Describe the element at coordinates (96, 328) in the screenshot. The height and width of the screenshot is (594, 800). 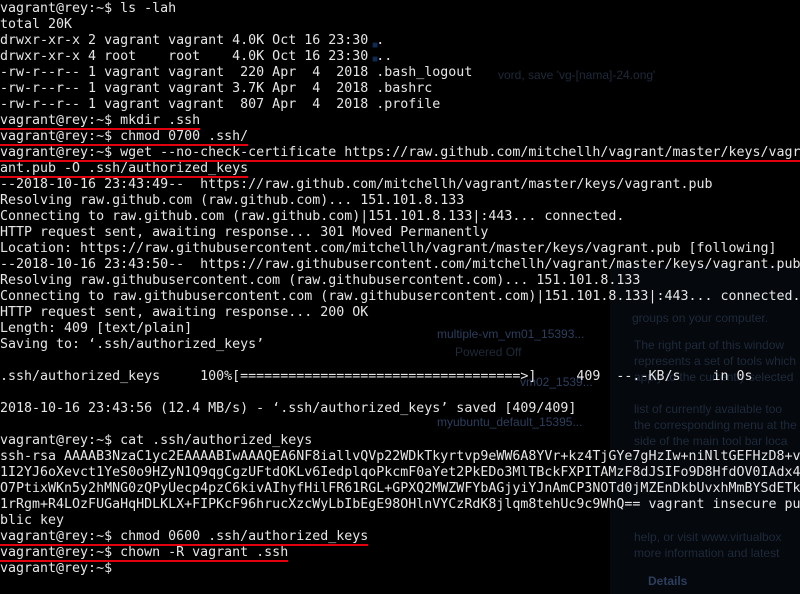
I see `terminal-line: Length: 409 [text/plain]` at that location.